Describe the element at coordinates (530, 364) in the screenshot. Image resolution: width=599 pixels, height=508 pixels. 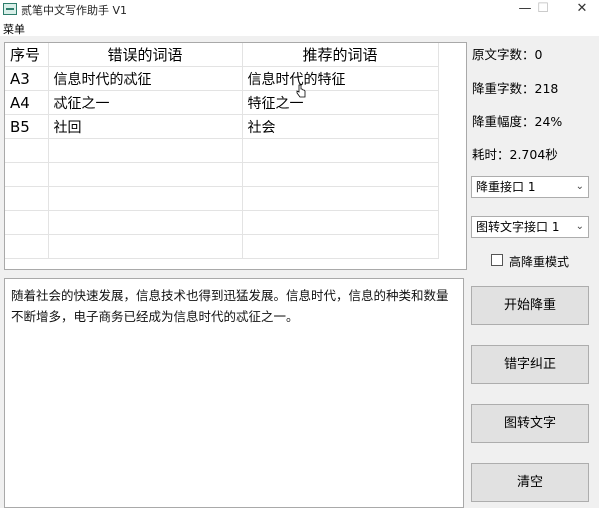
I see `correct-typos-button: 错字纠正` at that location.